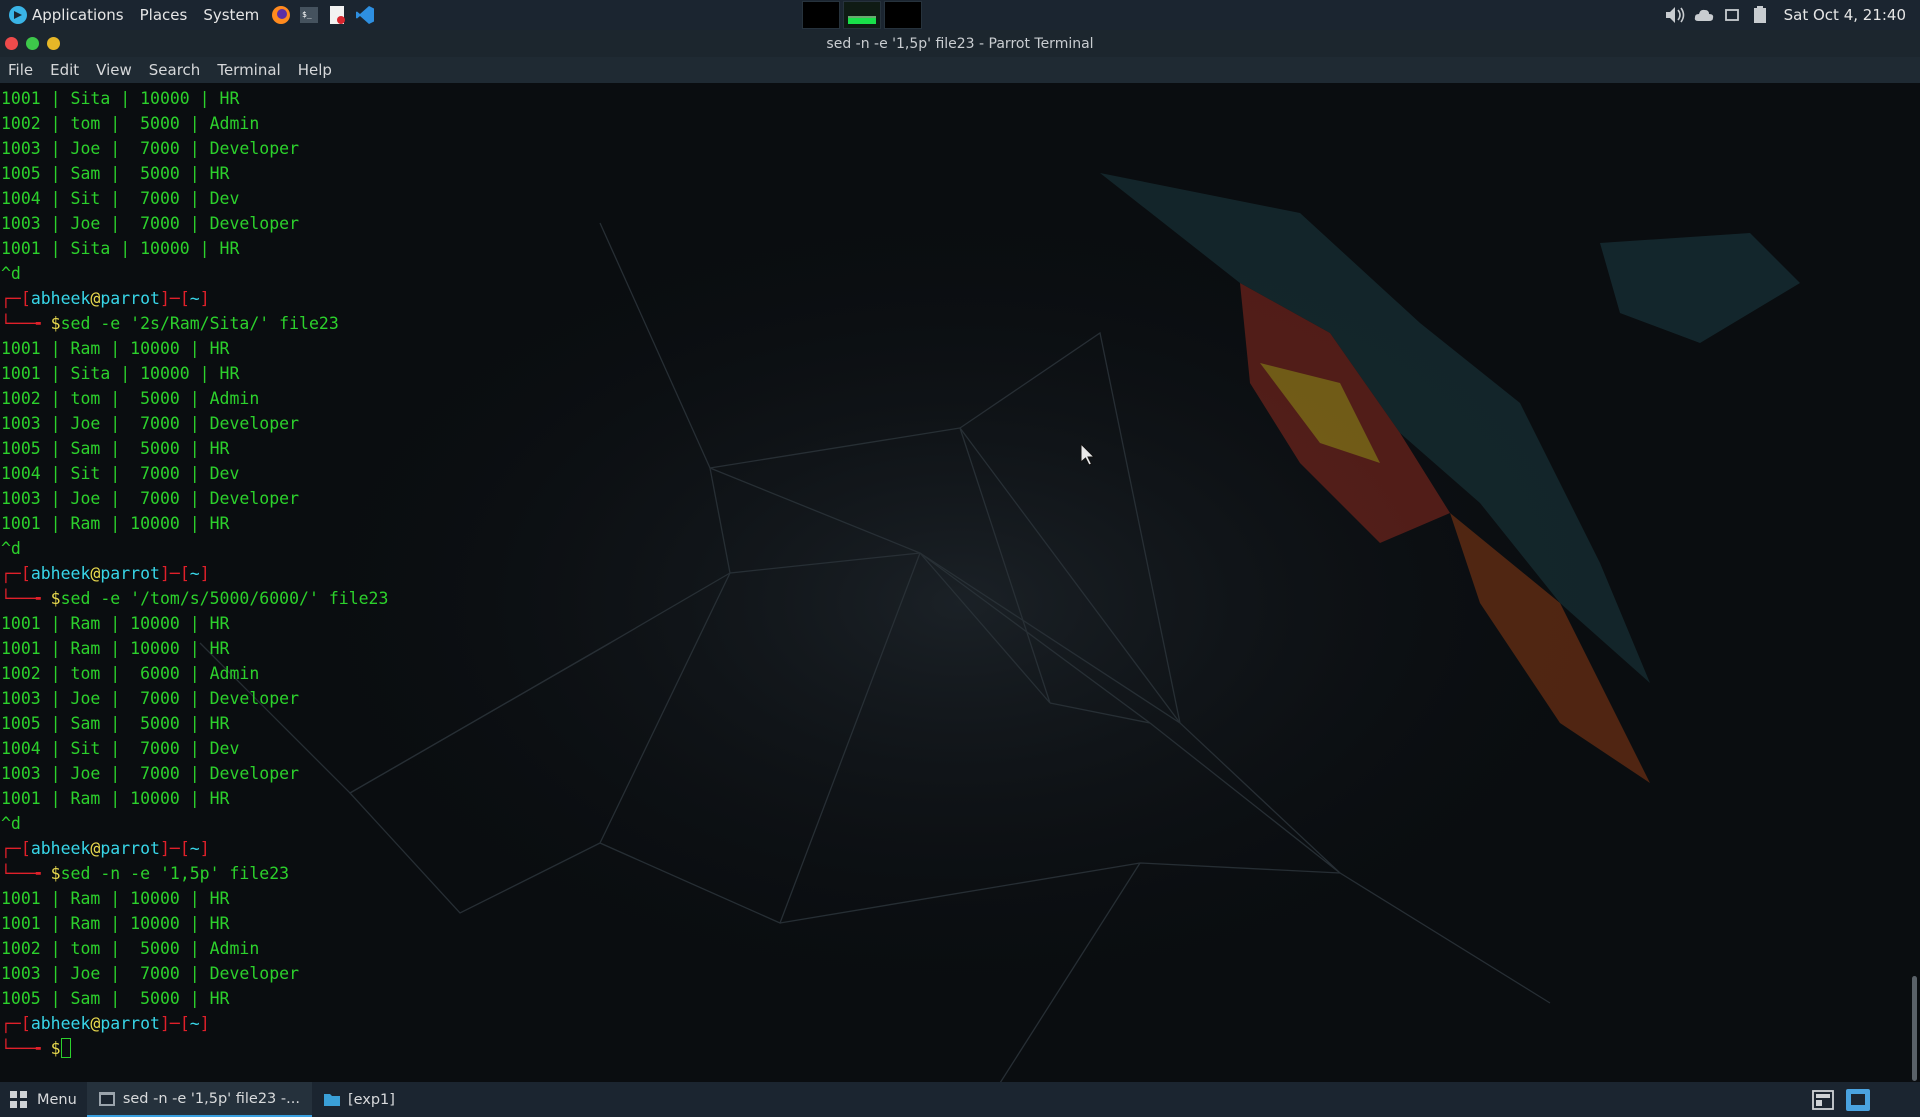 The width and height of the screenshot is (1920, 1117). Describe the element at coordinates (18, 1099) in the screenshot. I see `grid-menu-icon` at that location.